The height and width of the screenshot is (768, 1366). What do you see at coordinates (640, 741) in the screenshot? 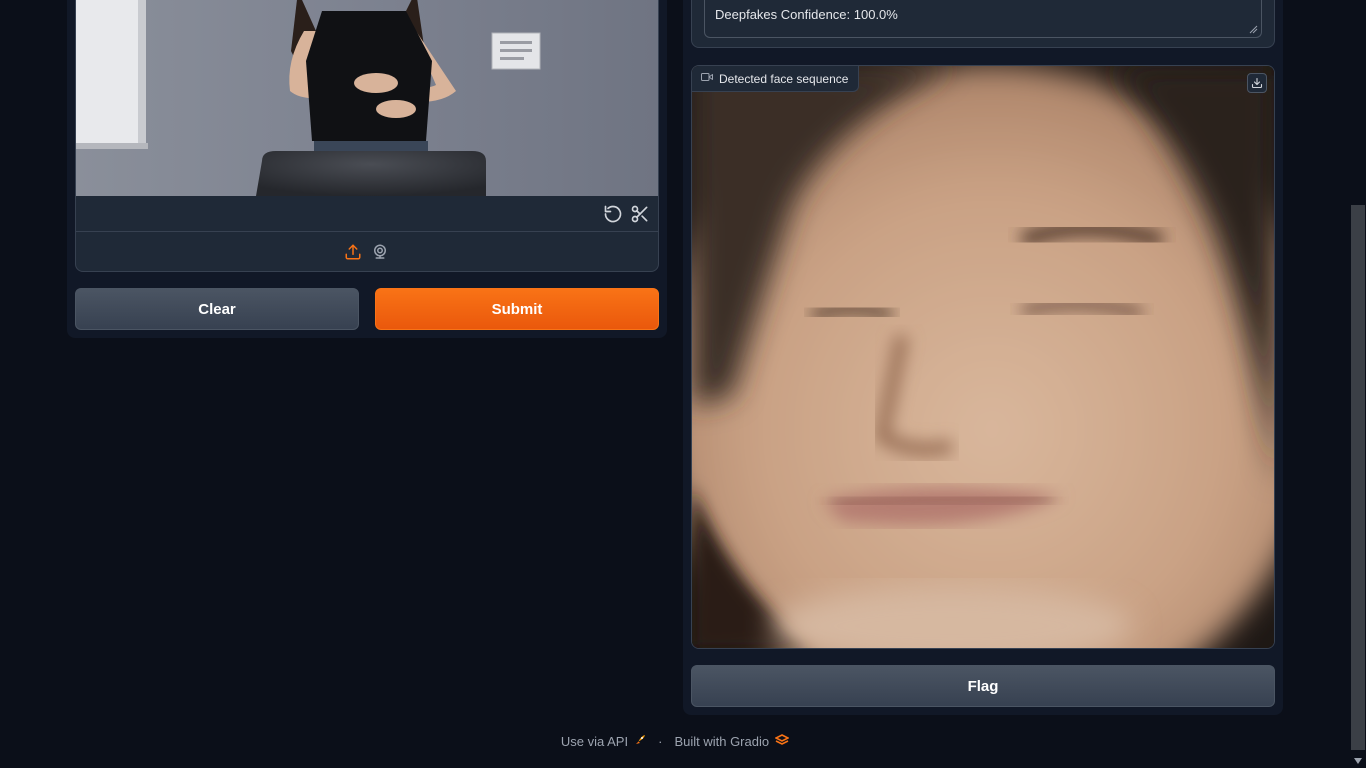
I see `rocket-icon` at bounding box center [640, 741].